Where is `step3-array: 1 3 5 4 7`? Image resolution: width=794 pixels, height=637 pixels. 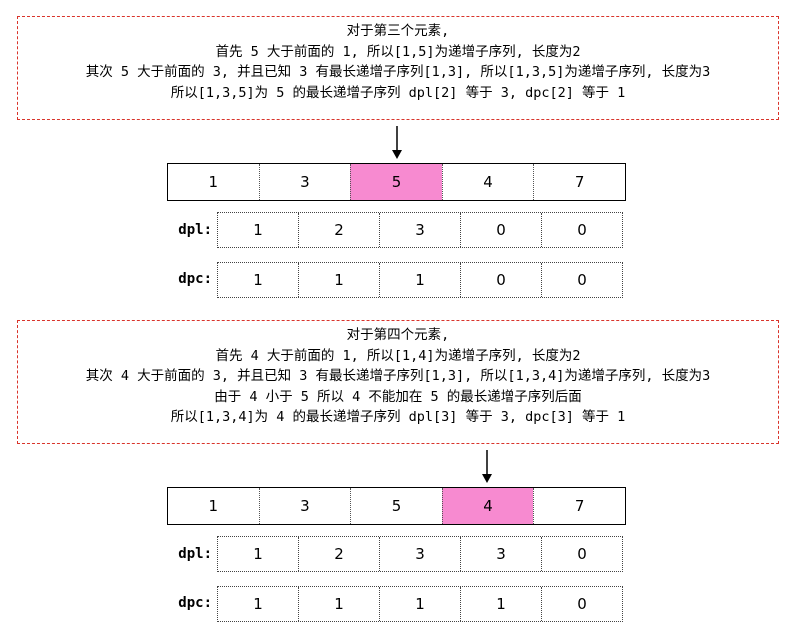 step3-array: 1 3 5 4 7 is located at coordinates (396, 182).